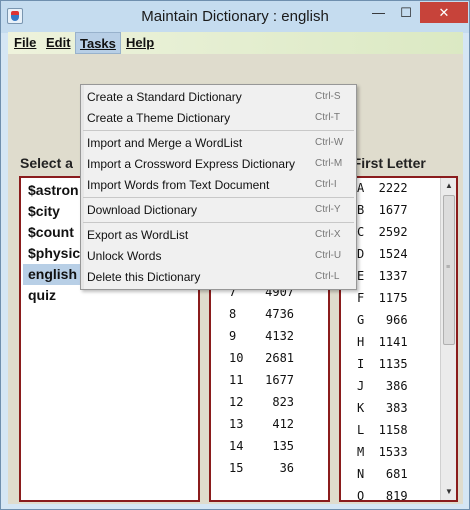  Describe the element at coordinates (159, 118) in the screenshot. I see `tasks-menu-item-label: Create a Theme Dictionary` at that location.